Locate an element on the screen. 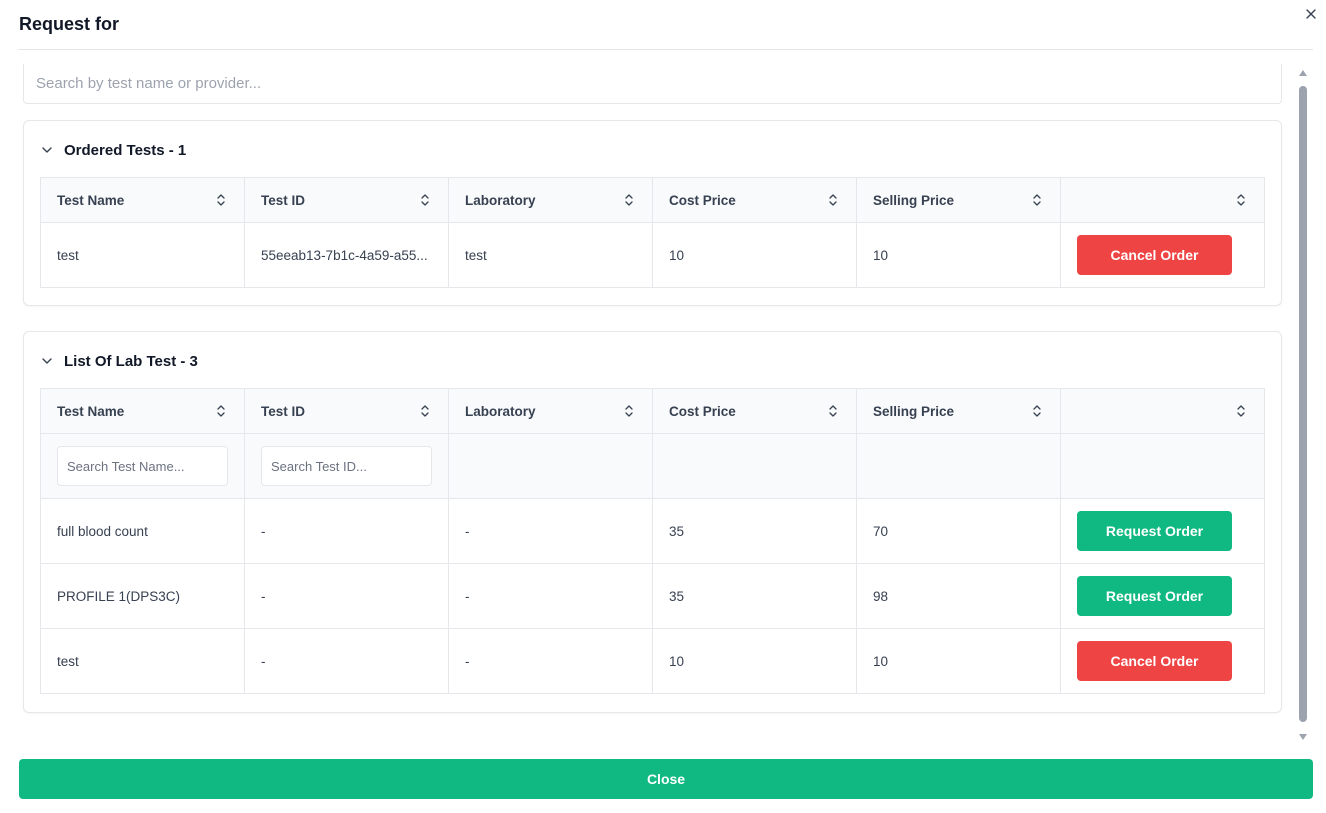 This screenshot has height=813, width=1326. filter-cell-test-id is located at coordinates (346, 466).